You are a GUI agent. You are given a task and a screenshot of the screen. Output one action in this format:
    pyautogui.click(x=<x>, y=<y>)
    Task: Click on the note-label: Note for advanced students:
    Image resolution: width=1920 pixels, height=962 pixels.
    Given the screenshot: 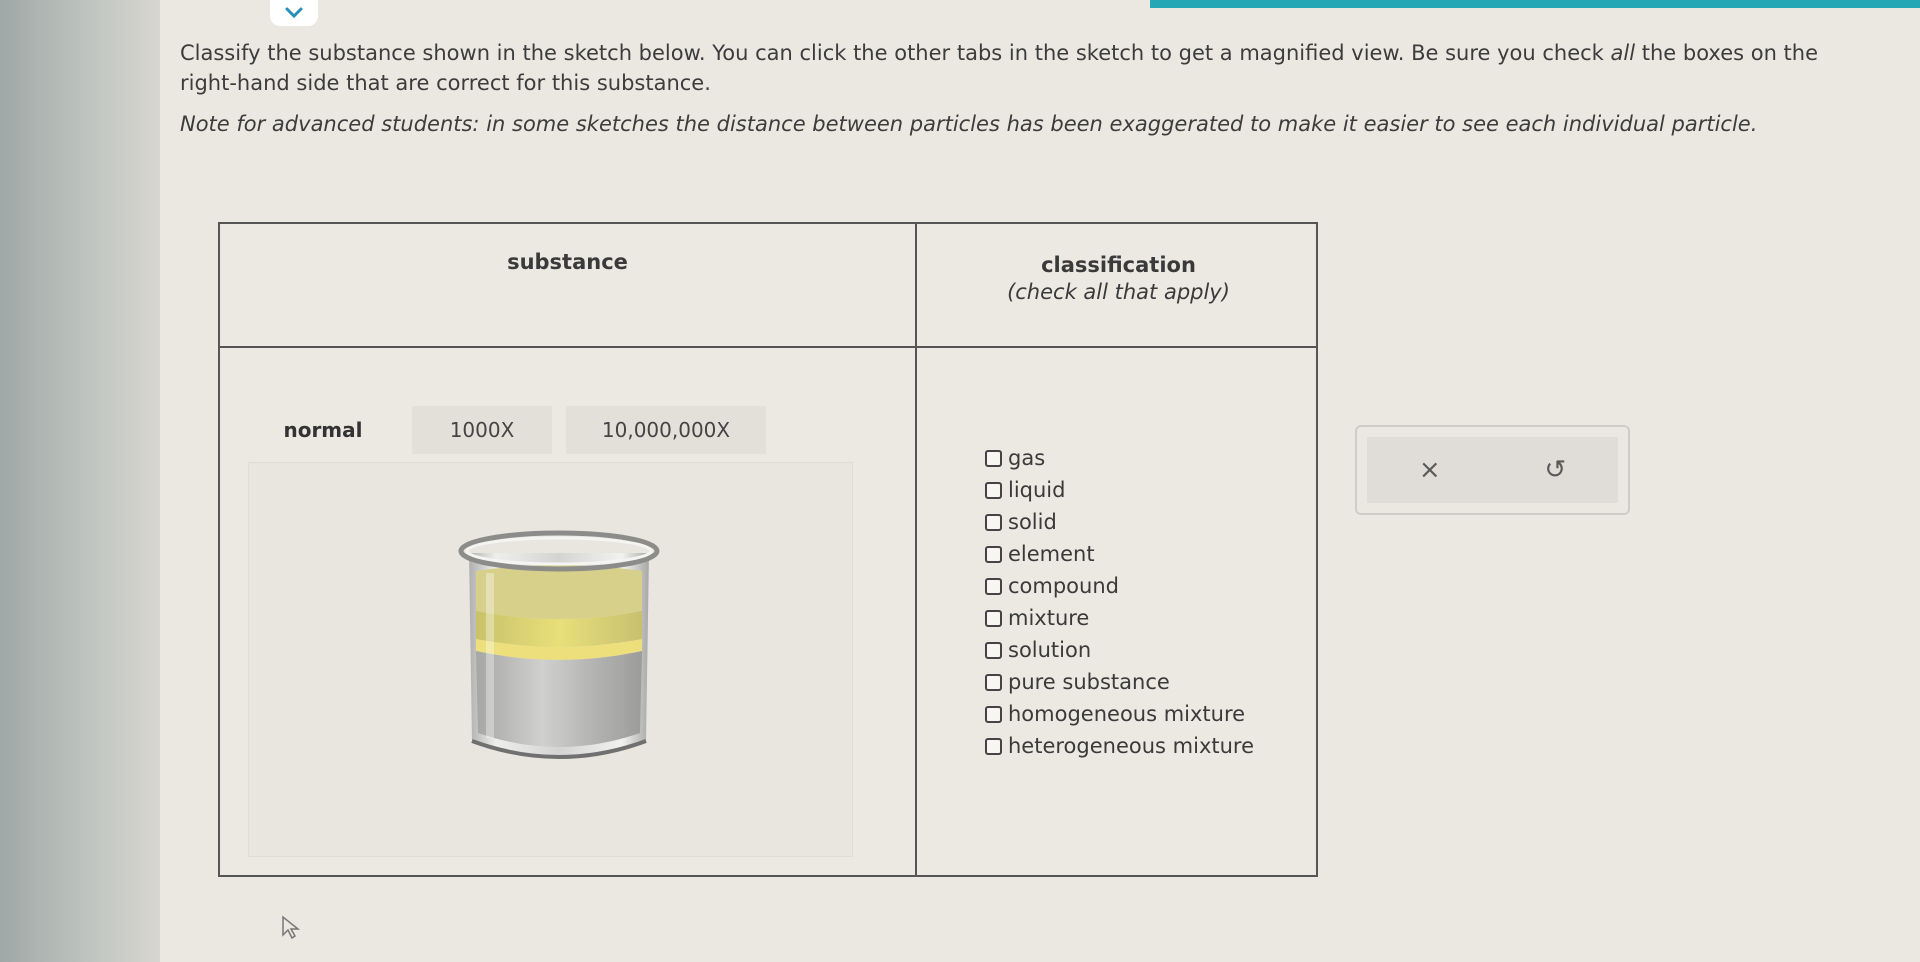 What is the action you would take?
    pyautogui.click(x=330, y=124)
    